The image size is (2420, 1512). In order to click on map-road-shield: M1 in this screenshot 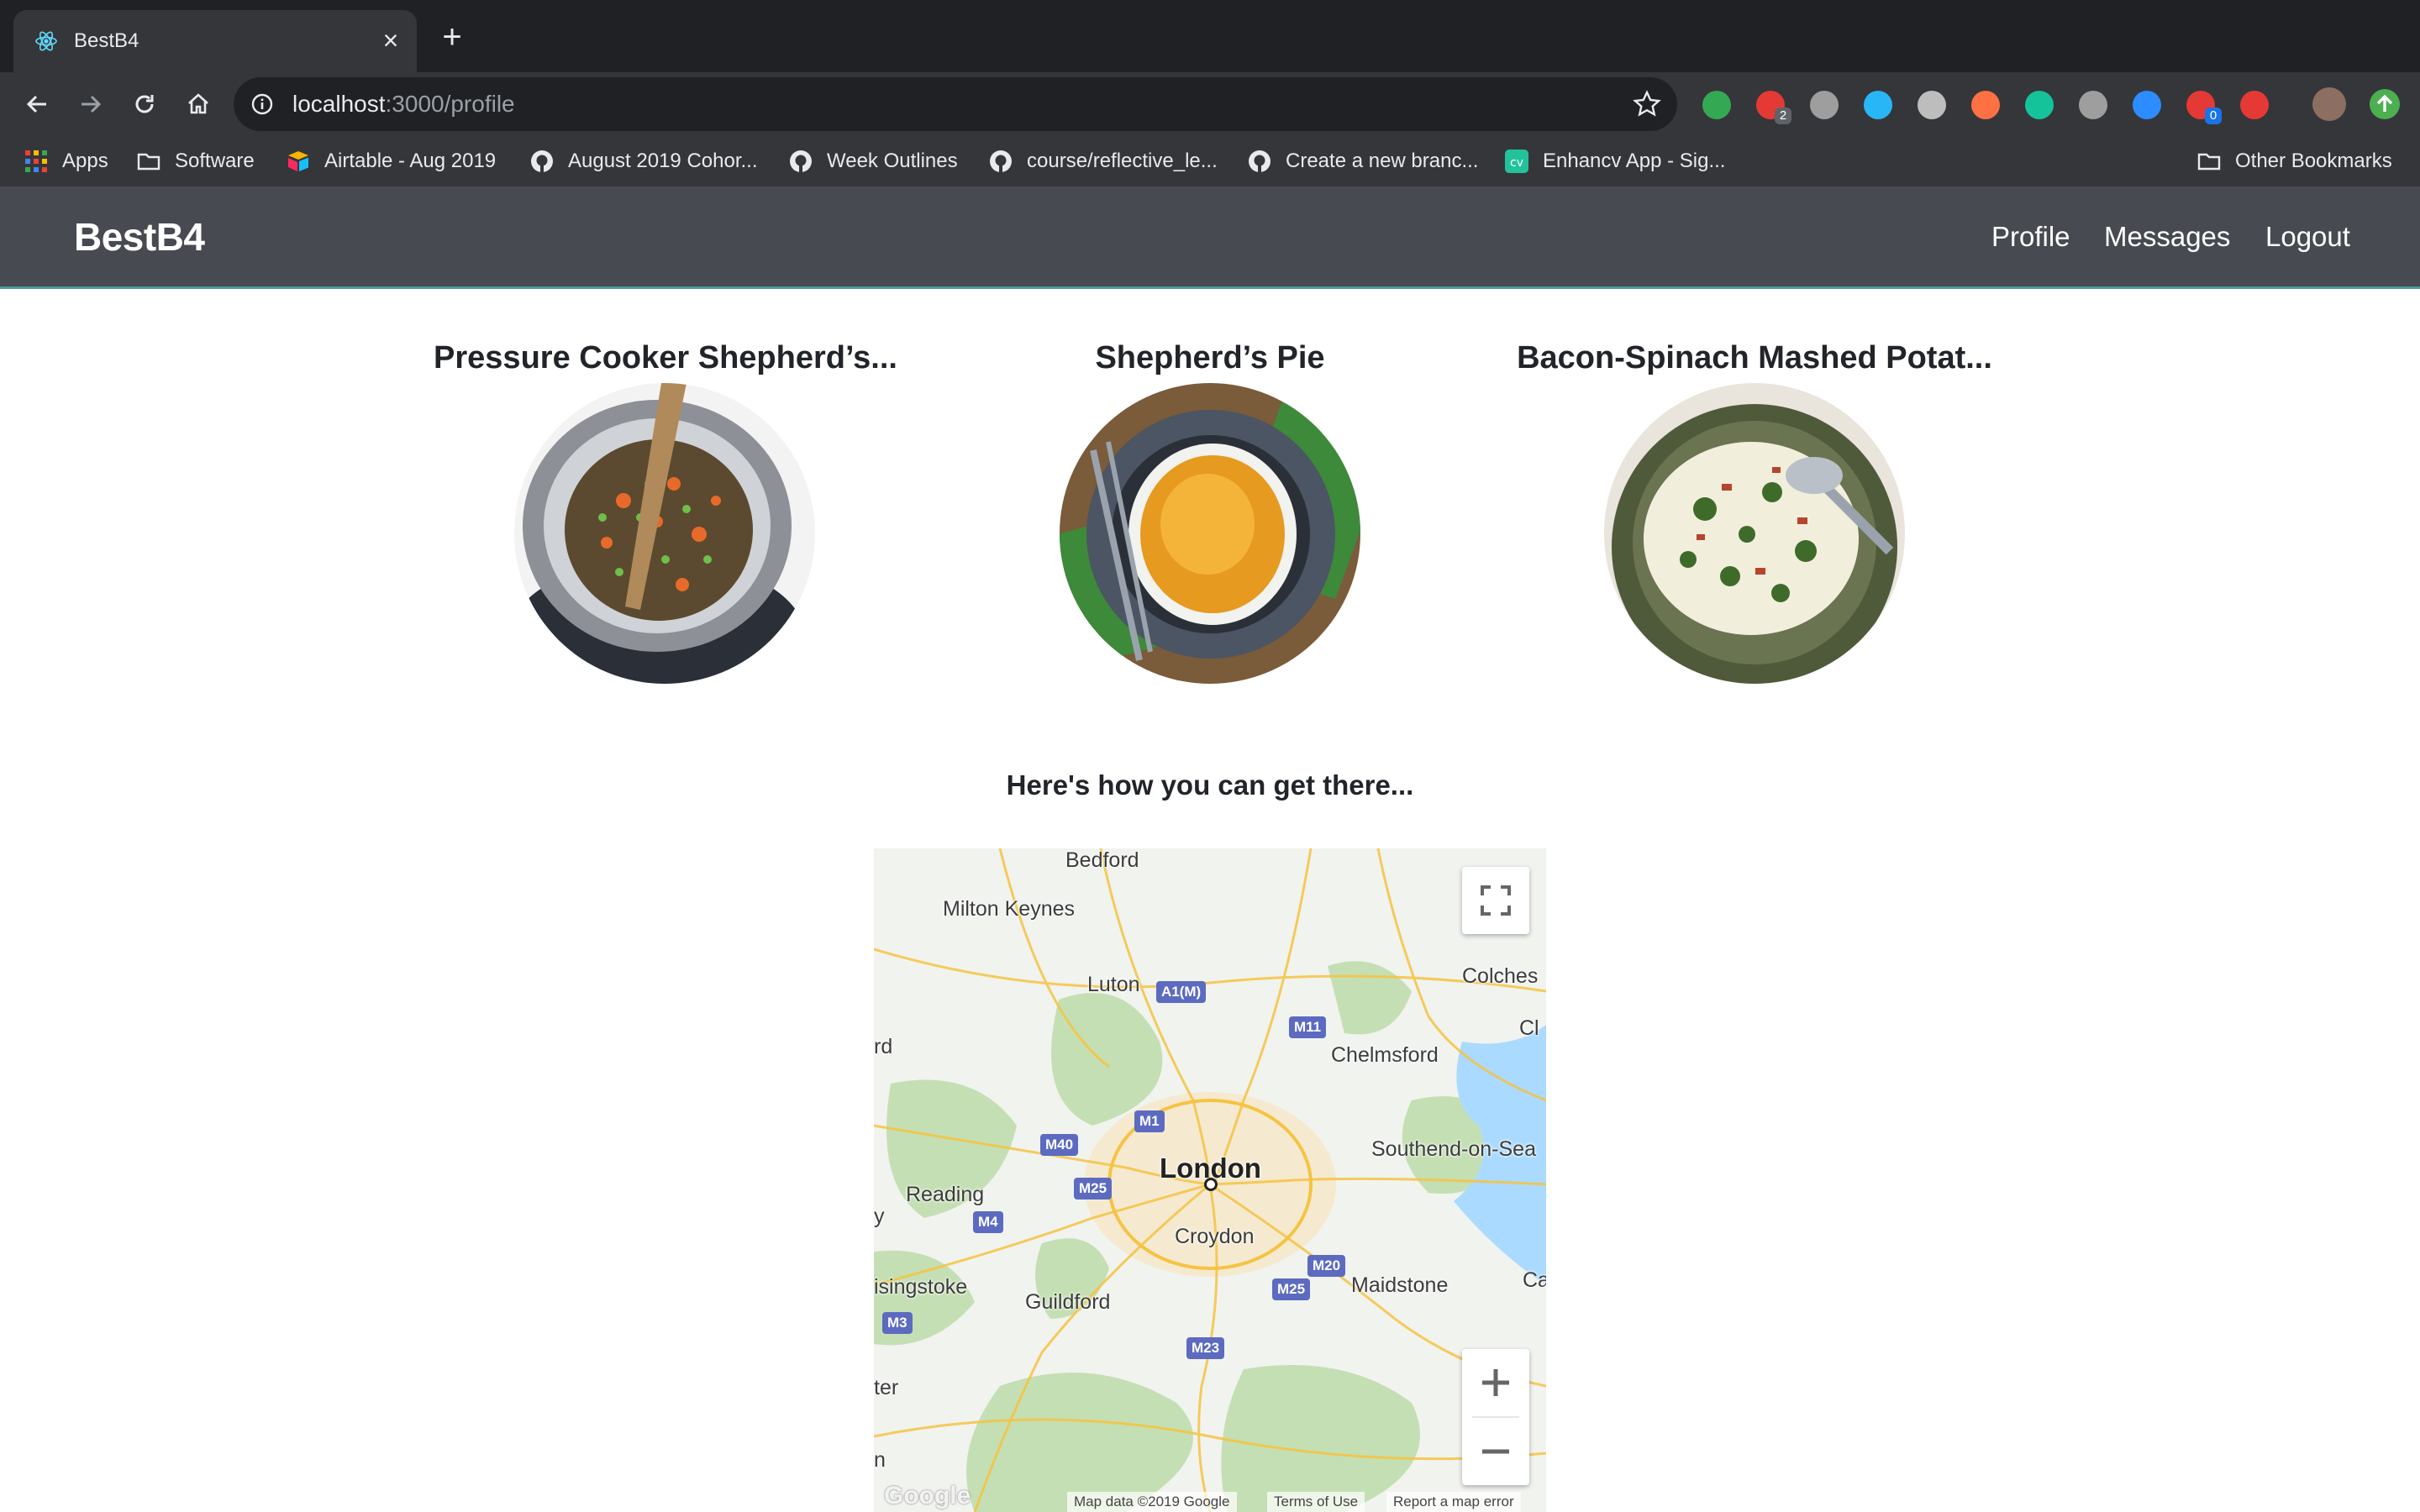, I will do `click(1149, 1121)`.